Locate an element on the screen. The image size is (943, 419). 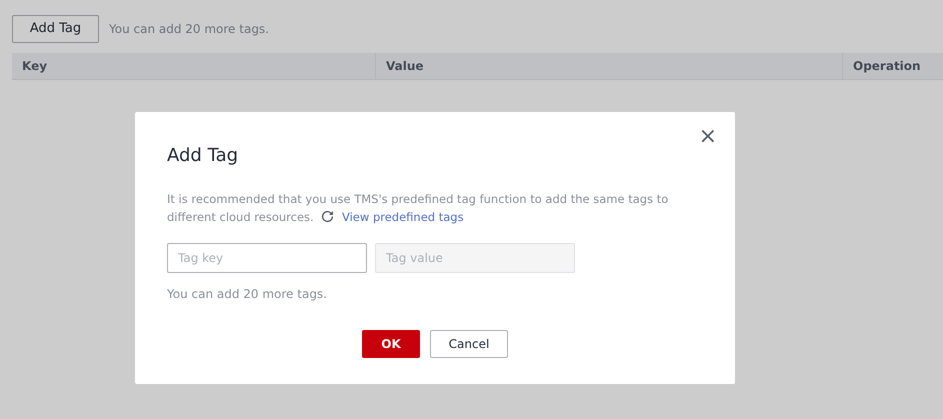
add-tag-button: Add Tag is located at coordinates (55, 29).